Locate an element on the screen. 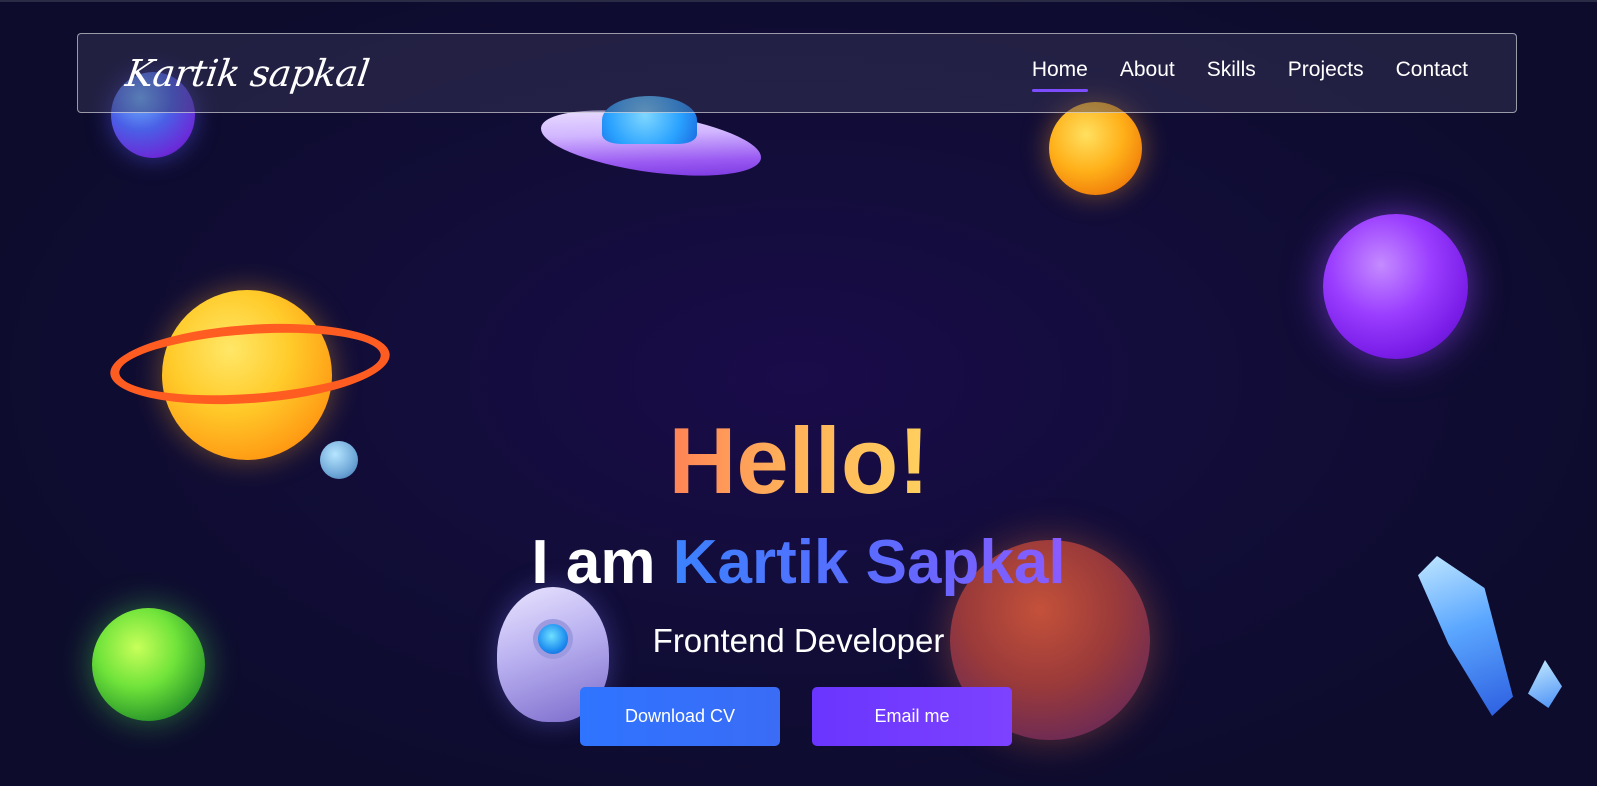 This screenshot has height=786, width=1597. top-border-line is located at coordinates (798, 1).